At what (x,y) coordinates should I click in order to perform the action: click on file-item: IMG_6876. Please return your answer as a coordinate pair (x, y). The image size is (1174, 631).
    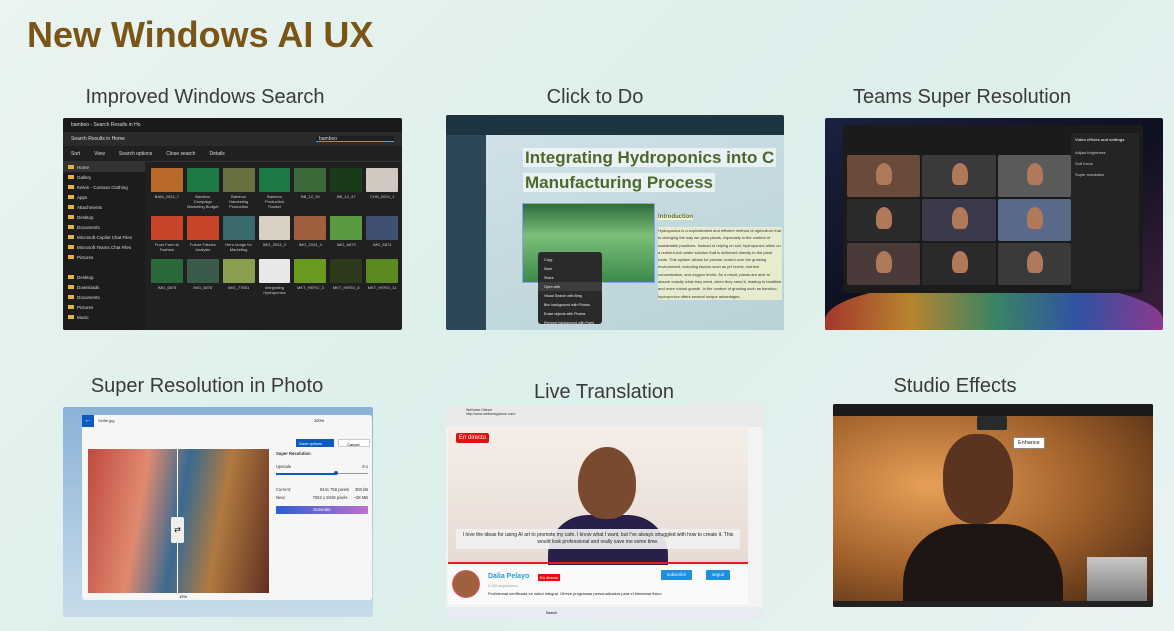
    Looking at the image, I should click on (202, 277).